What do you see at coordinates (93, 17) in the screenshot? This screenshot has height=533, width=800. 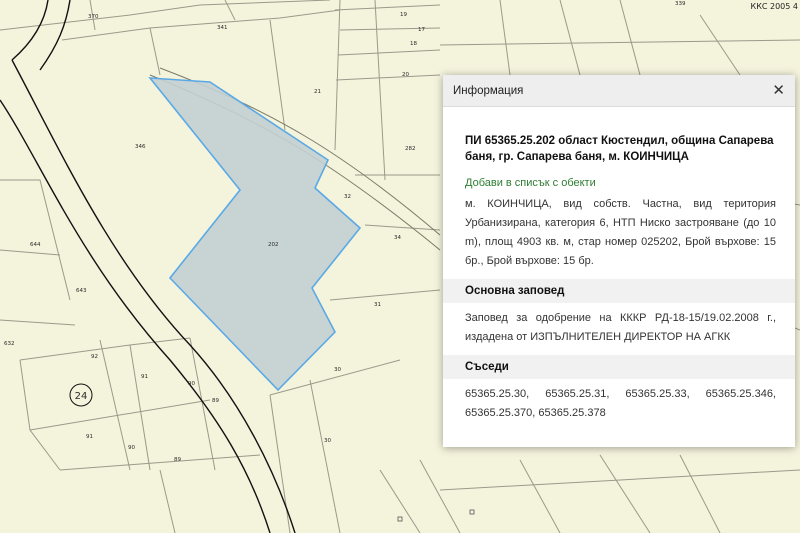 I see `parcel-label: 370` at bounding box center [93, 17].